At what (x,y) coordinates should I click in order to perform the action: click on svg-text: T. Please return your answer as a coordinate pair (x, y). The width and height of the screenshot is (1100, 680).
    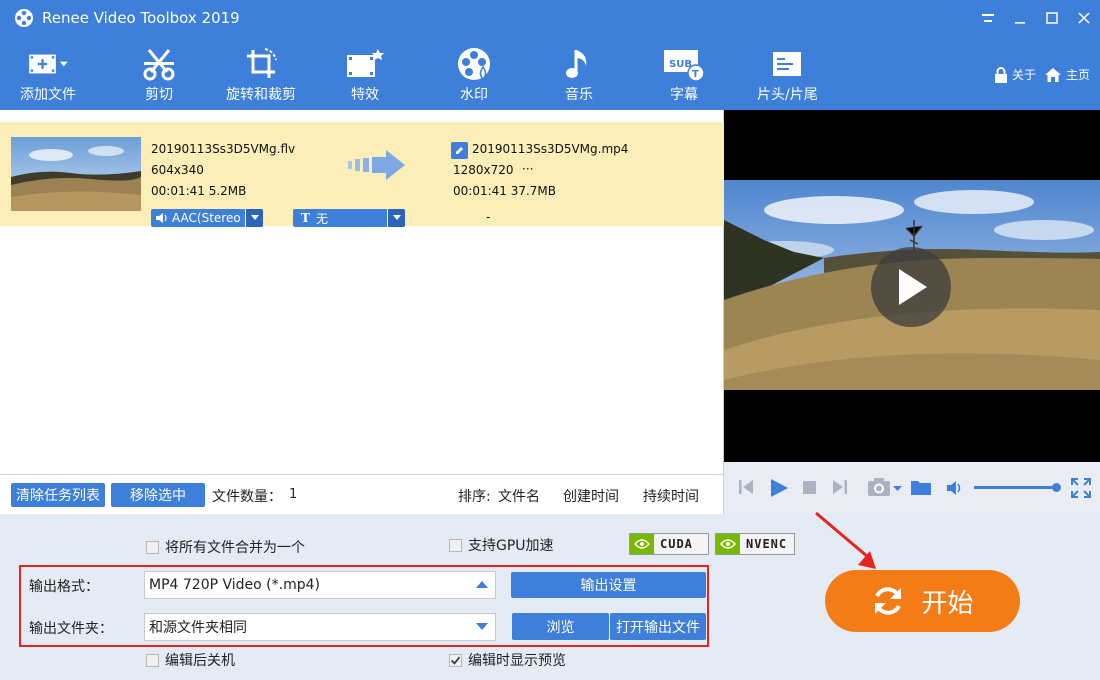
    Looking at the image, I should click on (695, 74).